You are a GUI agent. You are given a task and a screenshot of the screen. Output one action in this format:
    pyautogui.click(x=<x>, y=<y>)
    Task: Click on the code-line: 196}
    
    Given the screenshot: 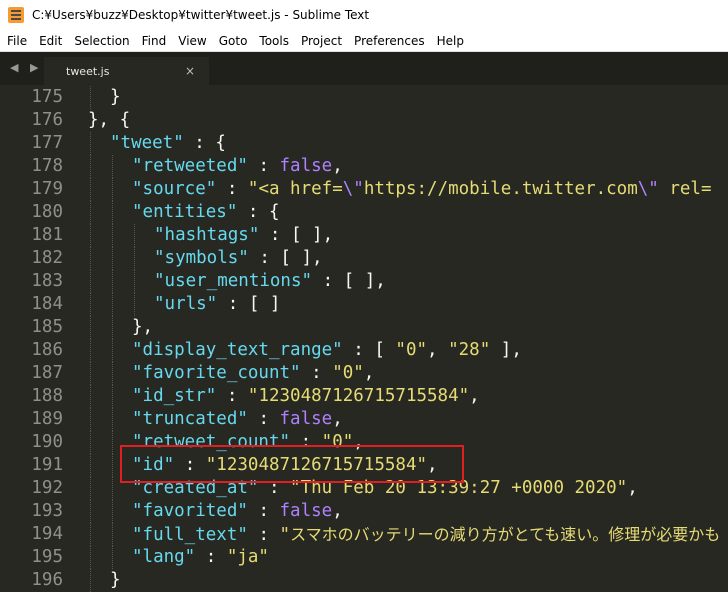 What is the action you would take?
    pyautogui.click(x=364, y=580)
    